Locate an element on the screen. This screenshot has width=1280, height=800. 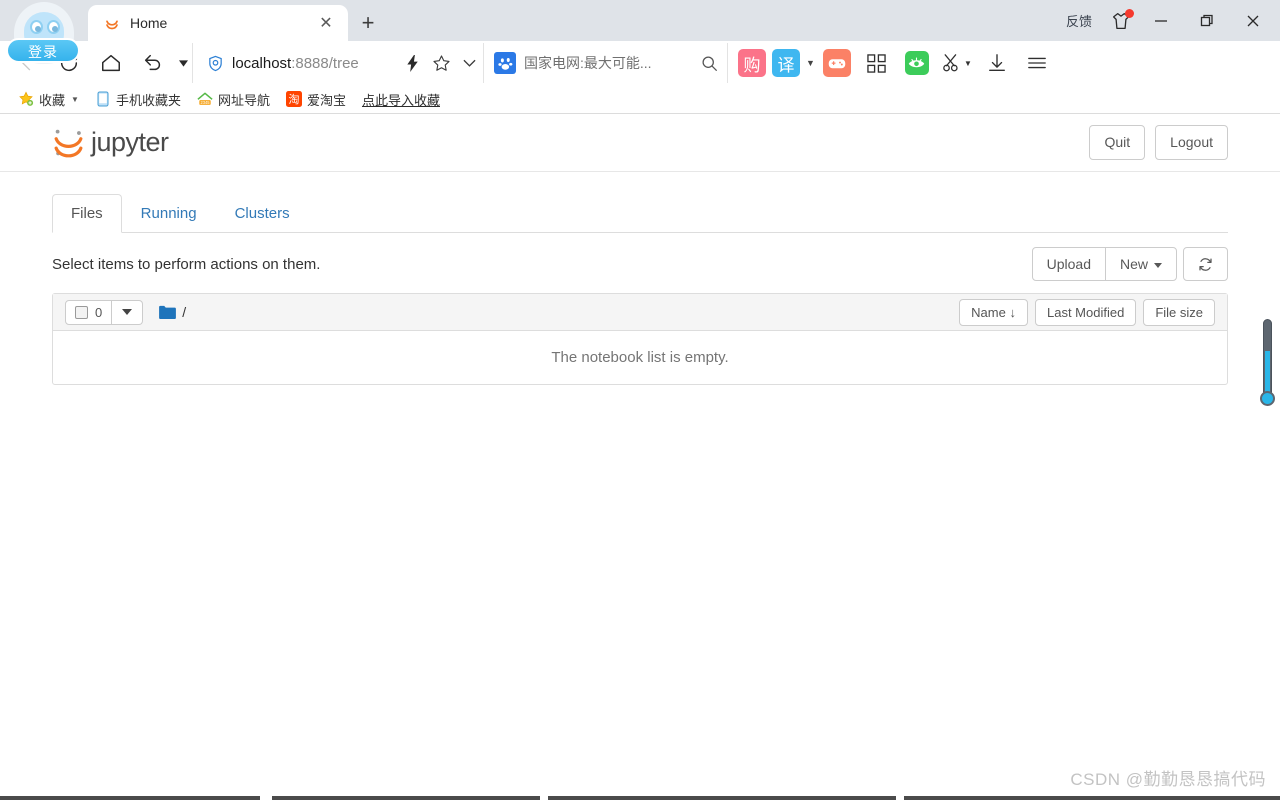
new-button: New is located at coordinates (1140, 264).